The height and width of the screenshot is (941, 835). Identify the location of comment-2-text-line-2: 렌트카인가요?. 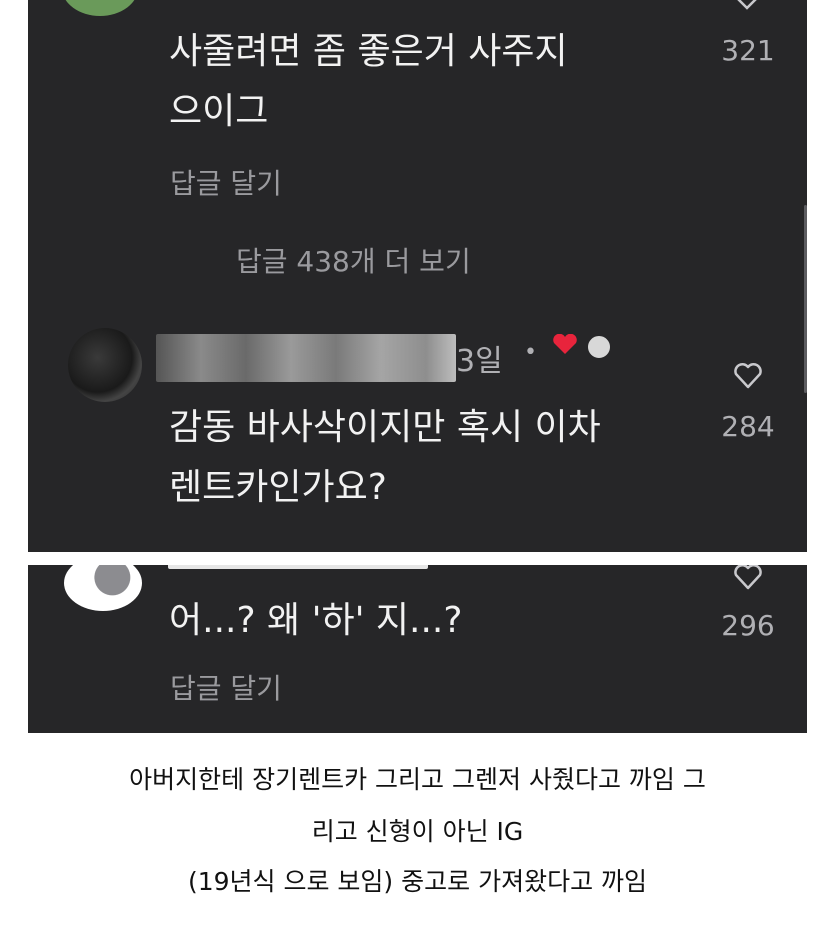
(278, 487).